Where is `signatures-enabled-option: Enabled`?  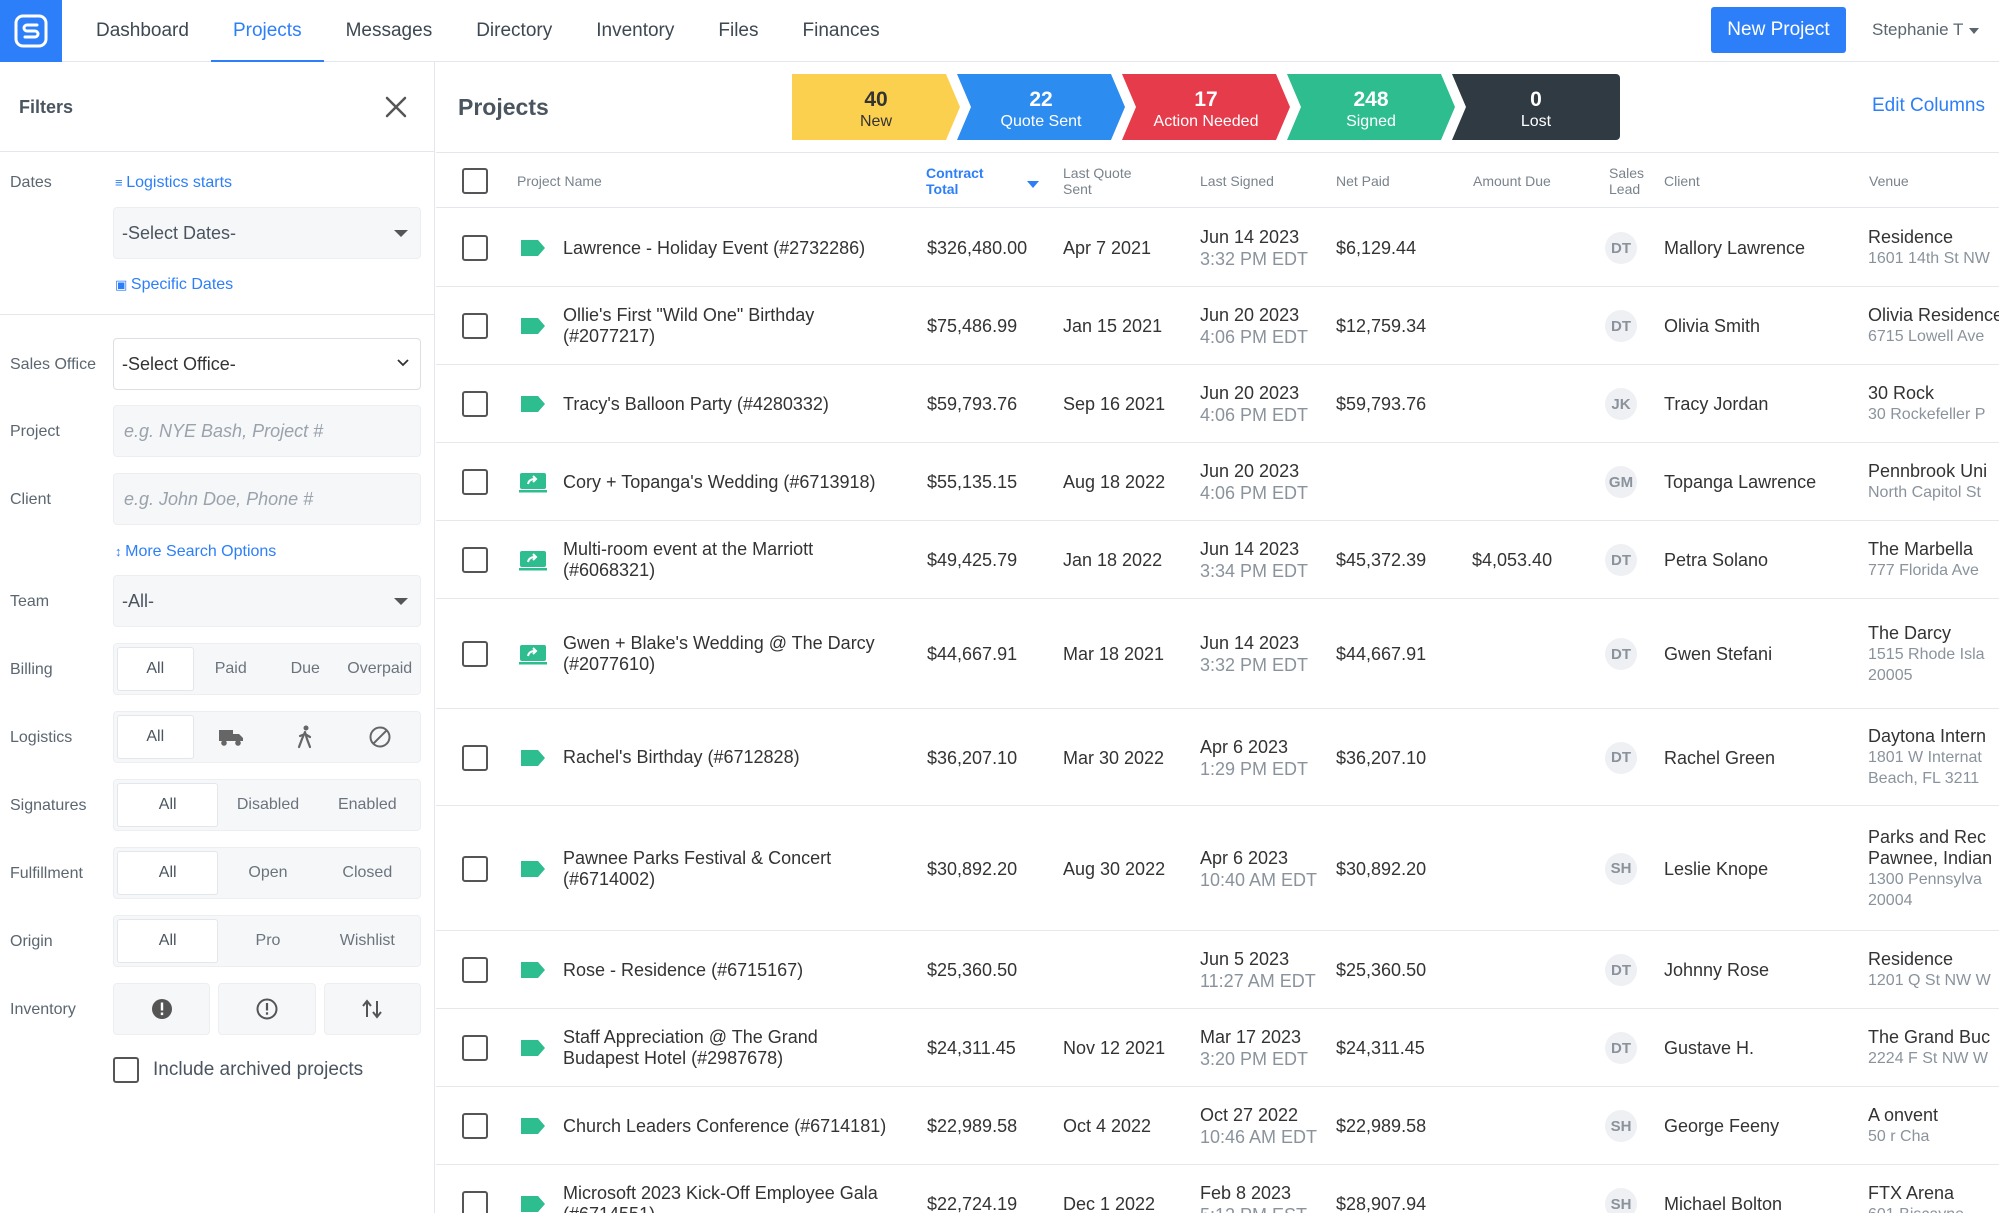
signatures-enabled-option: Enabled is located at coordinates (367, 805).